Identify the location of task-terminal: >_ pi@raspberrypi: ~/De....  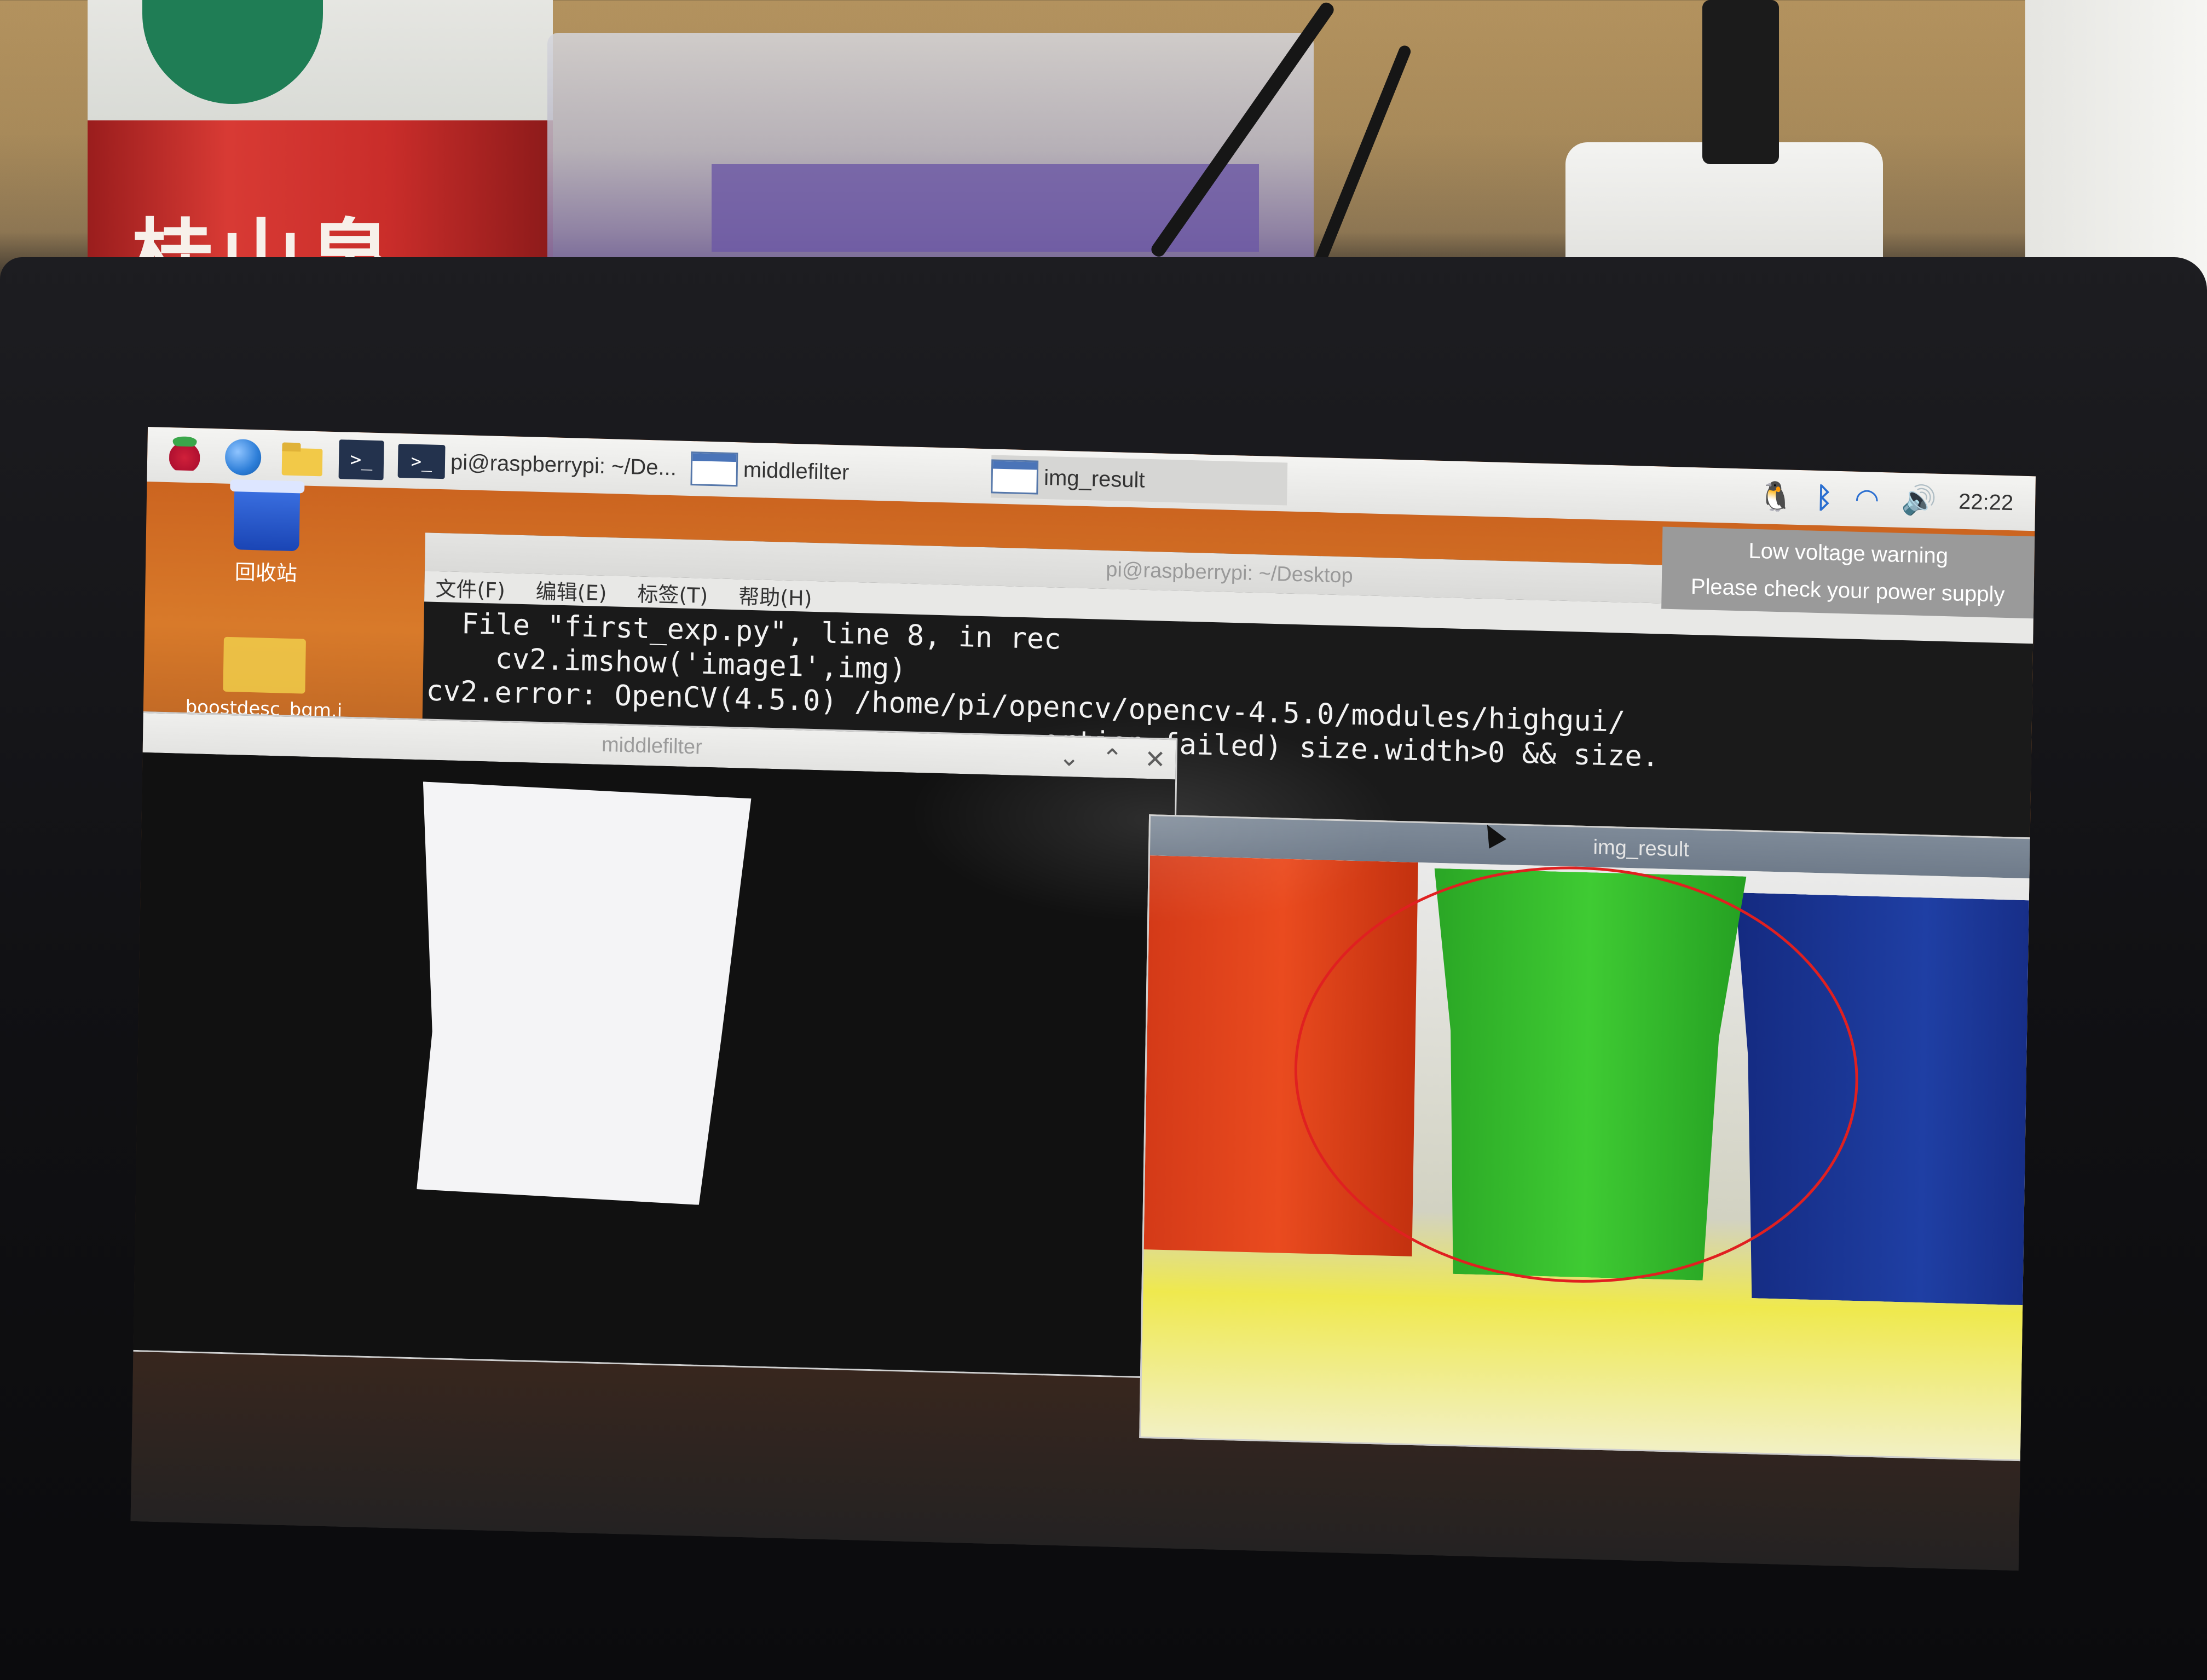
(537, 464).